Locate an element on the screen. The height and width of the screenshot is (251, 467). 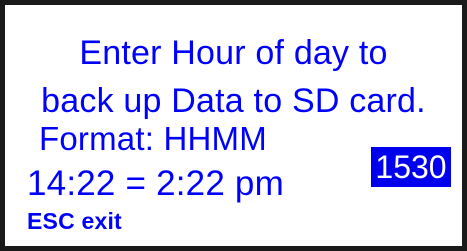
format-example: 14:22 = 2:22 pm is located at coordinates (155, 183).